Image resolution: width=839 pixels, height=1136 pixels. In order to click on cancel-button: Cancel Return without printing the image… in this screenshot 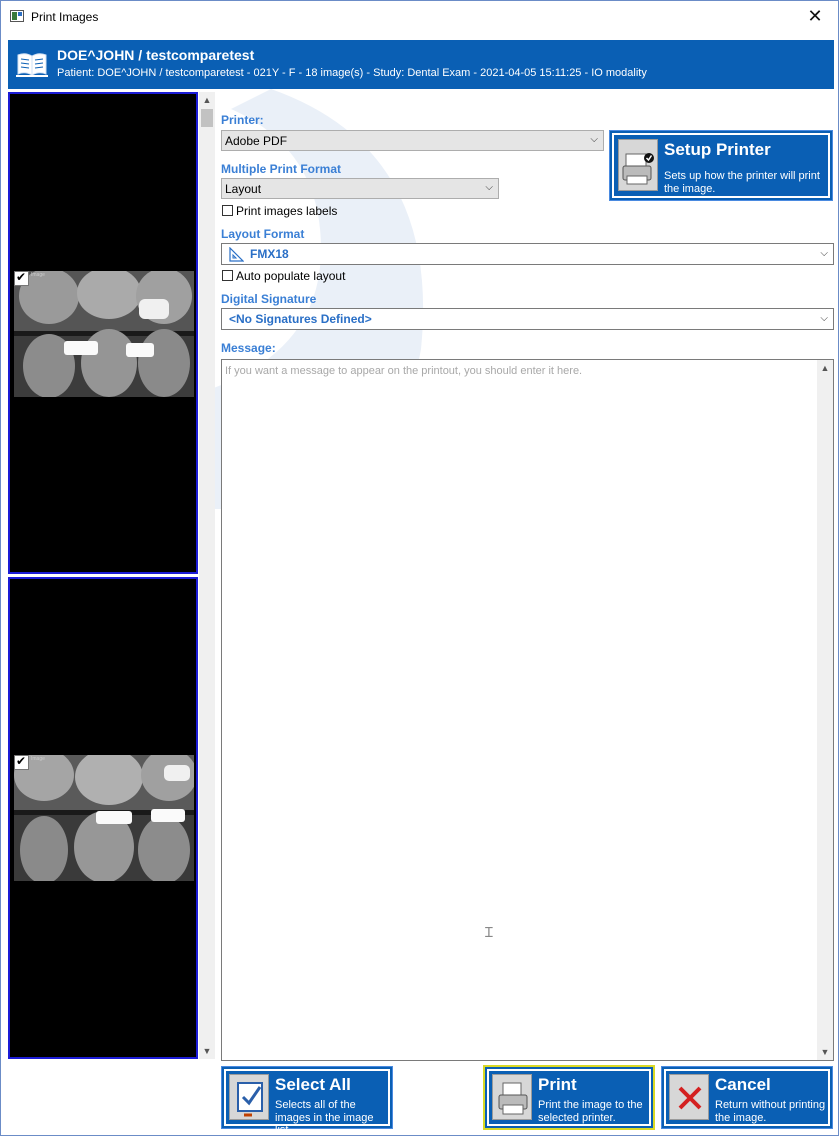, I will do `click(747, 1097)`.